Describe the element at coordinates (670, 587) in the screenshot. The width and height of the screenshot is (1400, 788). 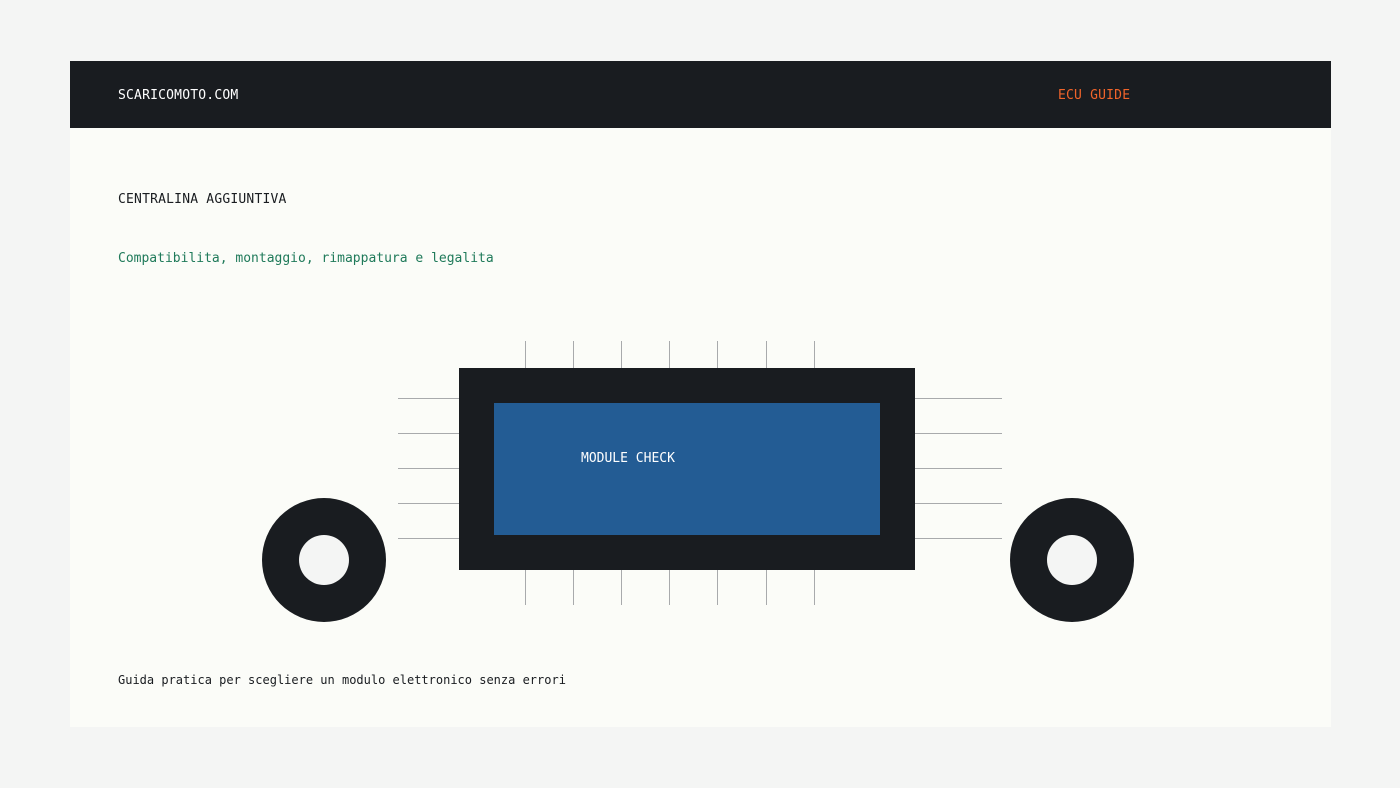
I see `bottom-pins` at that location.